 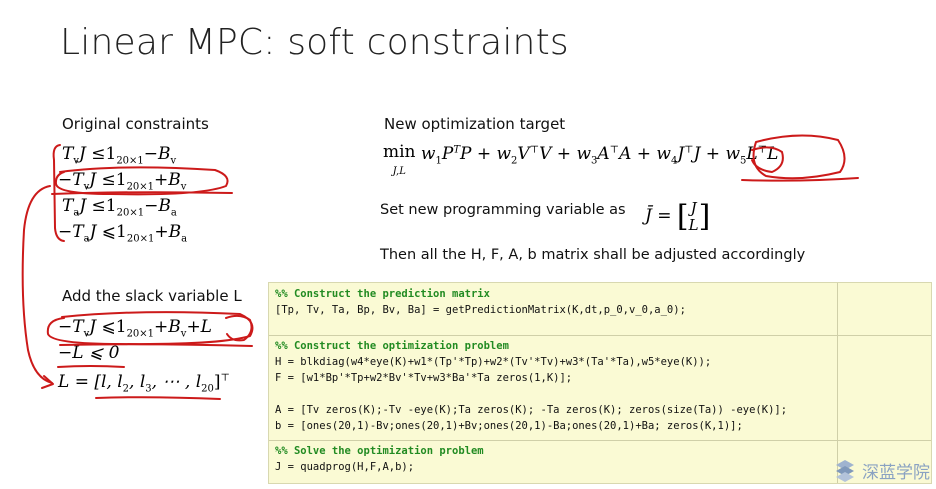 I want to click on constraint-row-3: TaJ ≤120×1−Ba, so click(x=119, y=207).